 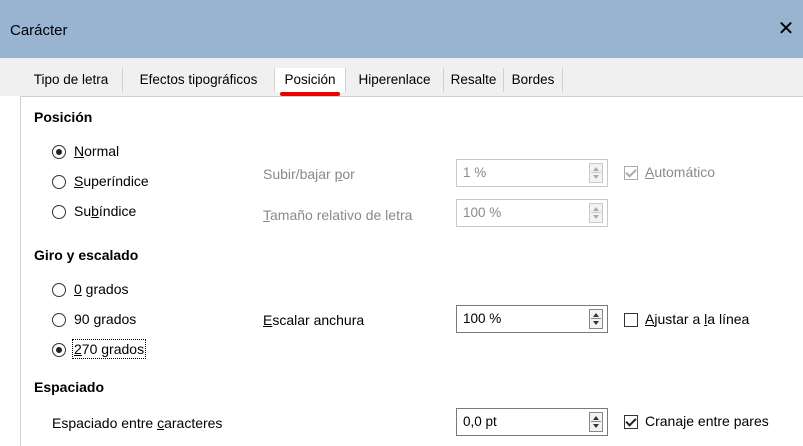 I want to click on section-heading-position: Posición, so click(x=63, y=117).